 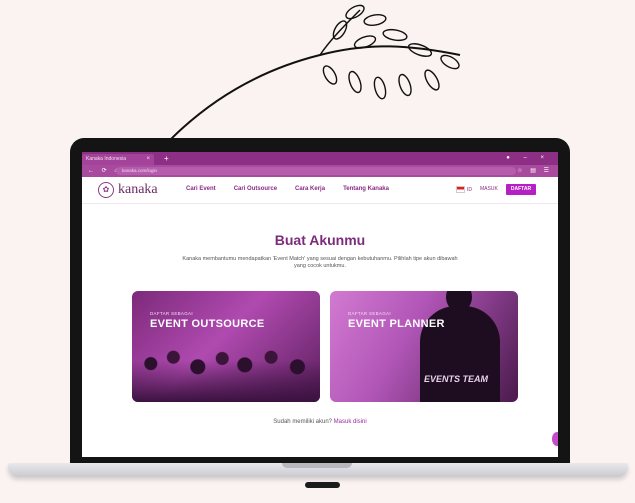 I want to click on browser-toolbar: ← ⟳ ⌂ kanaka.com/login ☆ ▤ ☰, so click(x=320, y=171).